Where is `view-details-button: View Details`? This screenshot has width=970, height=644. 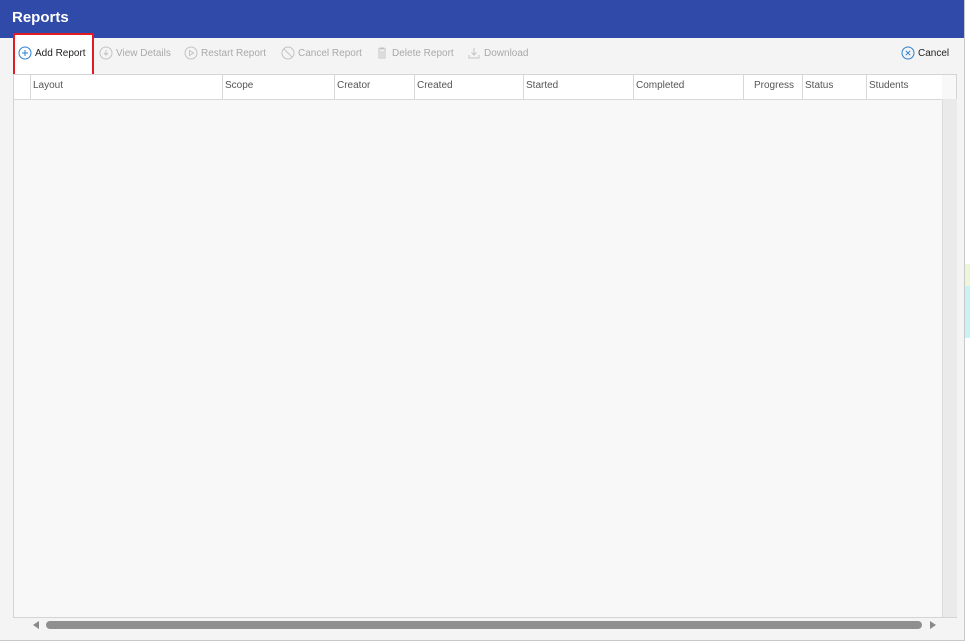 view-details-button: View Details is located at coordinates (135, 53).